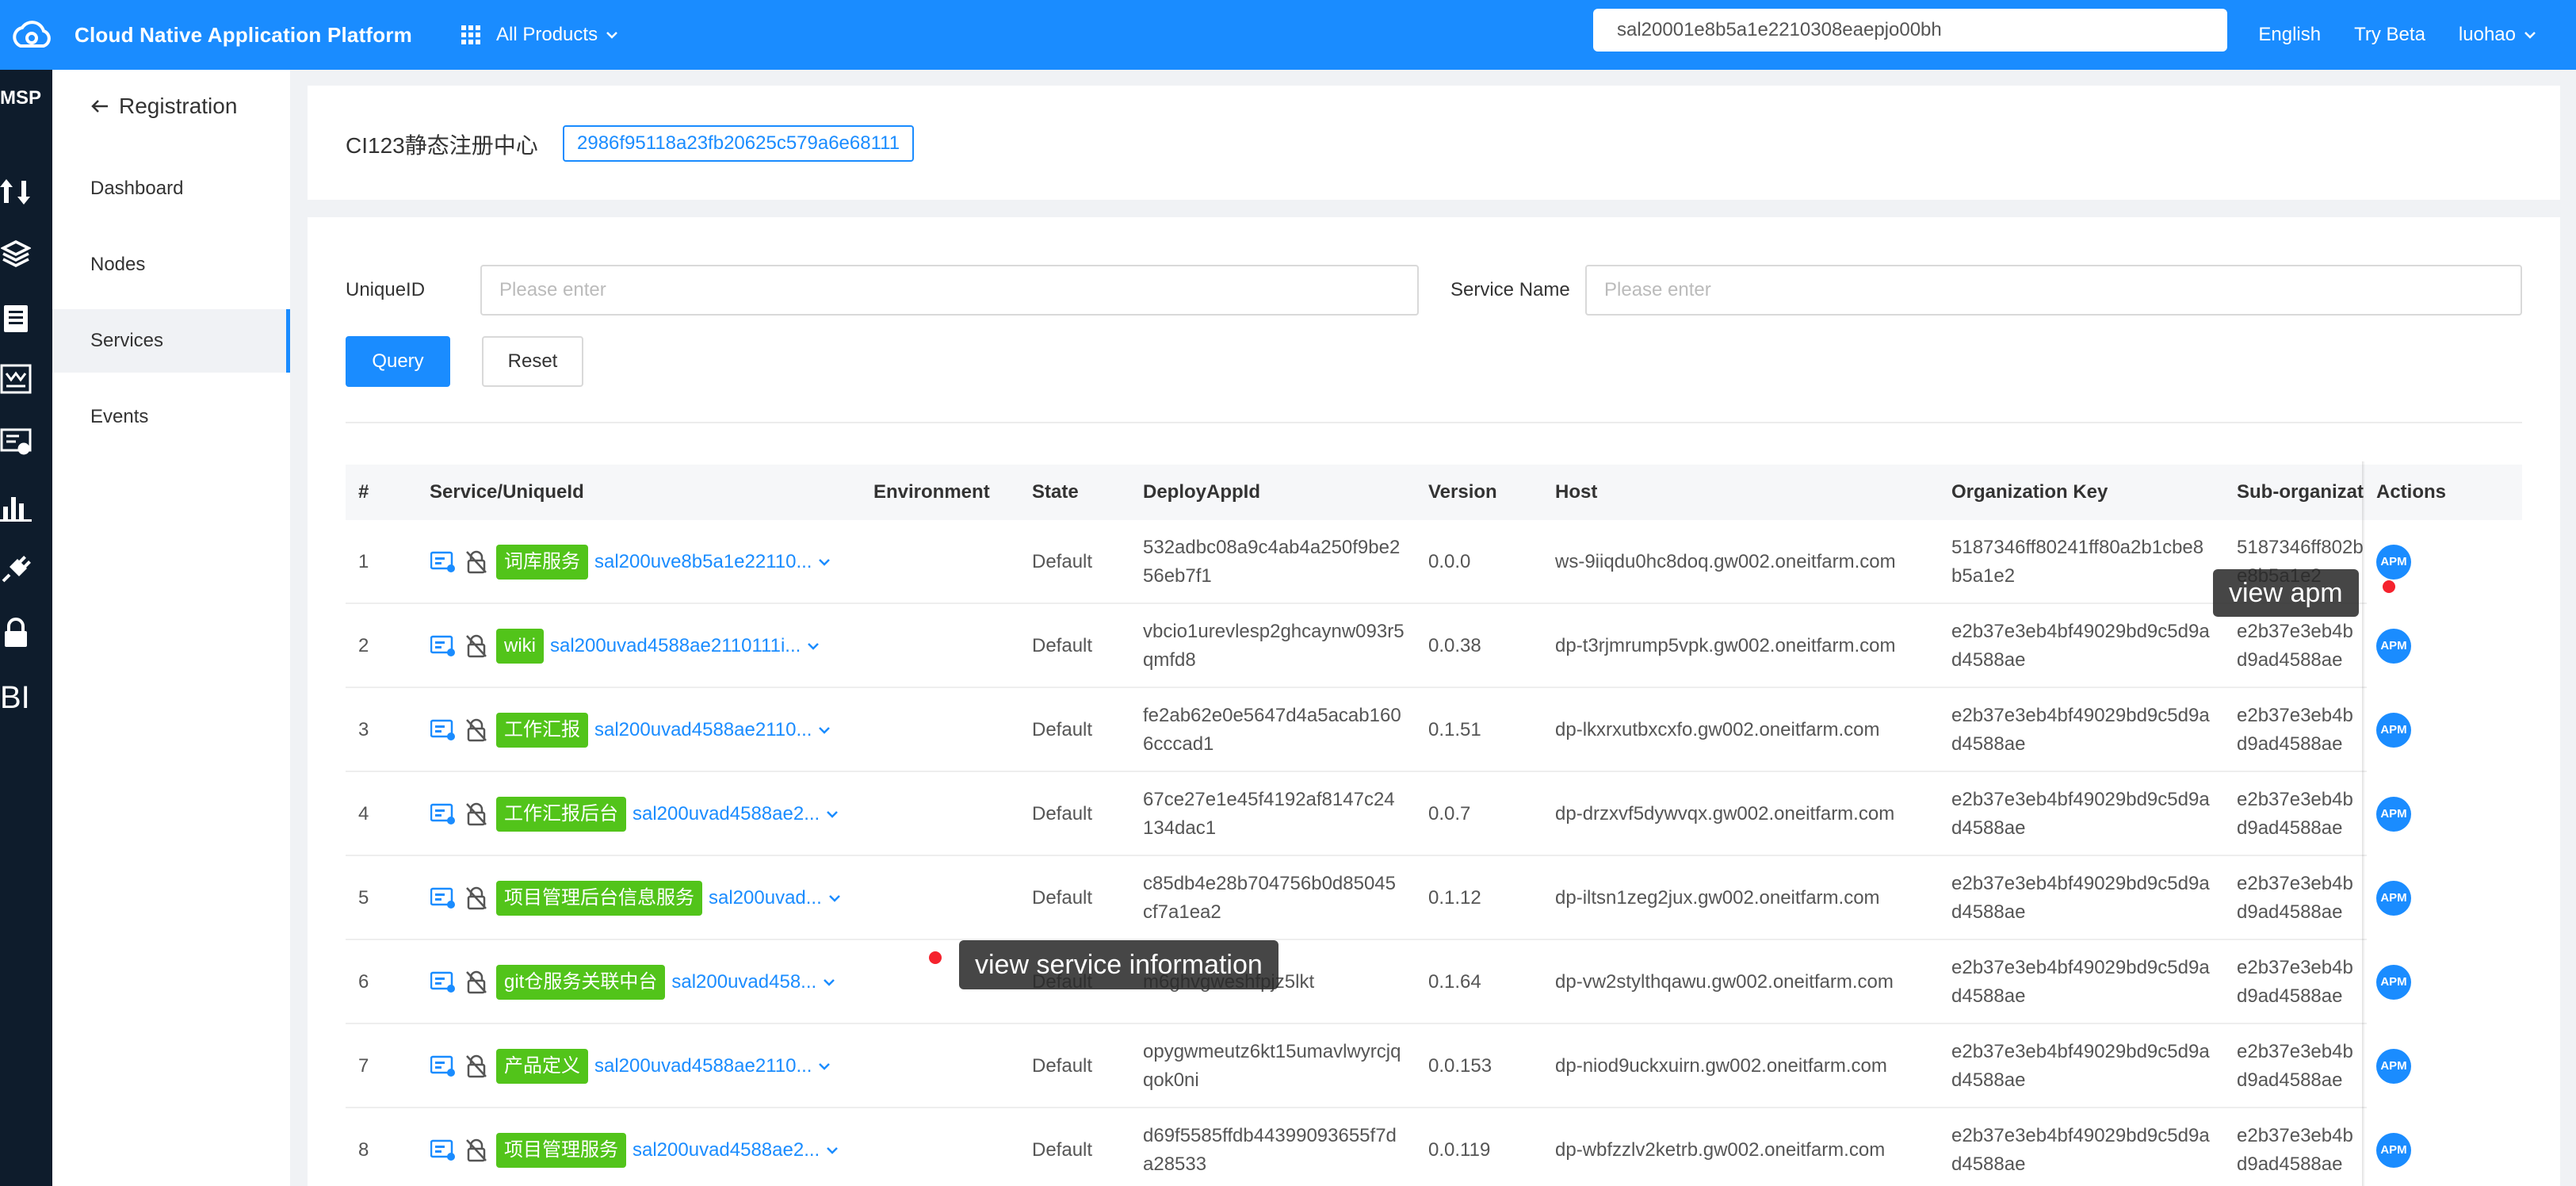  I want to click on lock-icon, so click(16, 632).